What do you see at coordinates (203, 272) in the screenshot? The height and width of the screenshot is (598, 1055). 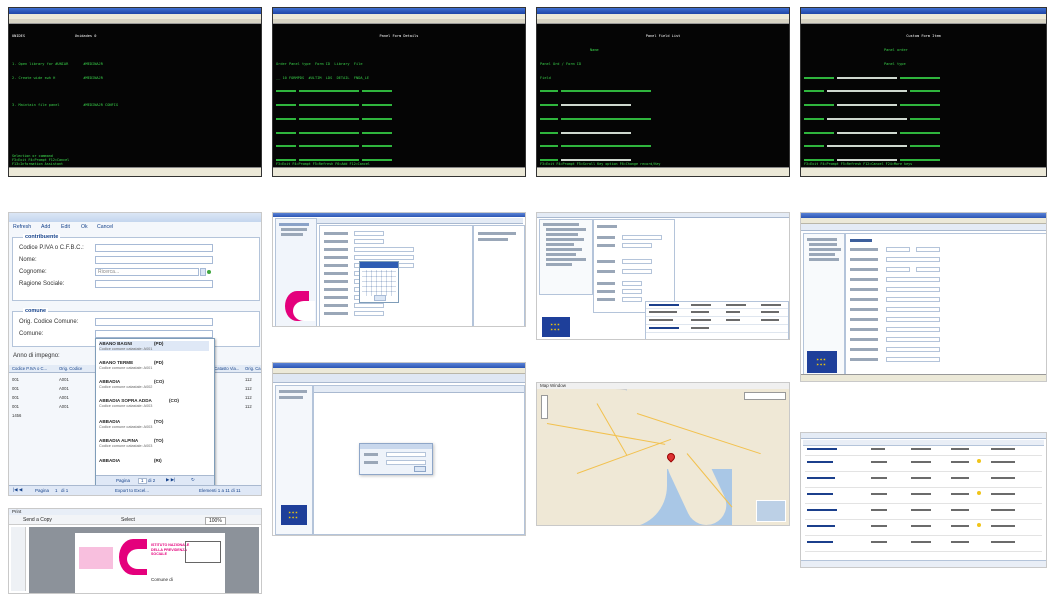 I see `search-trigger-icon` at bounding box center [203, 272].